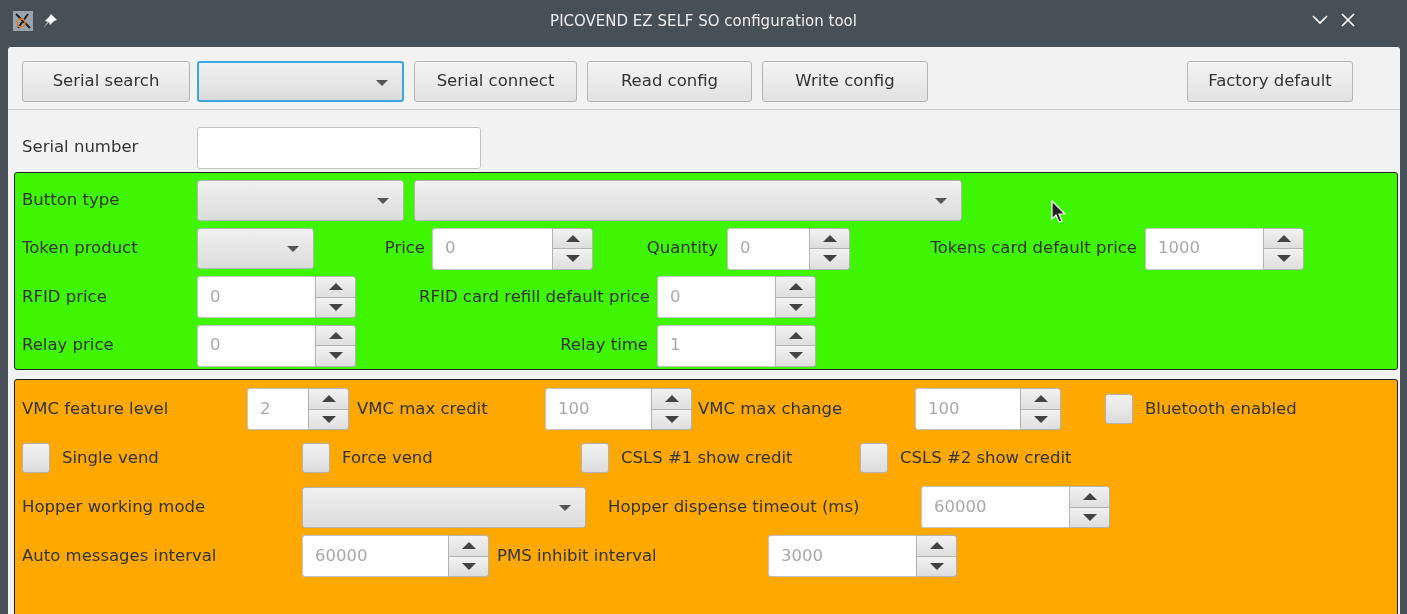 The width and height of the screenshot is (1407, 614). I want to click on field-label: Price, so click(404, 248).